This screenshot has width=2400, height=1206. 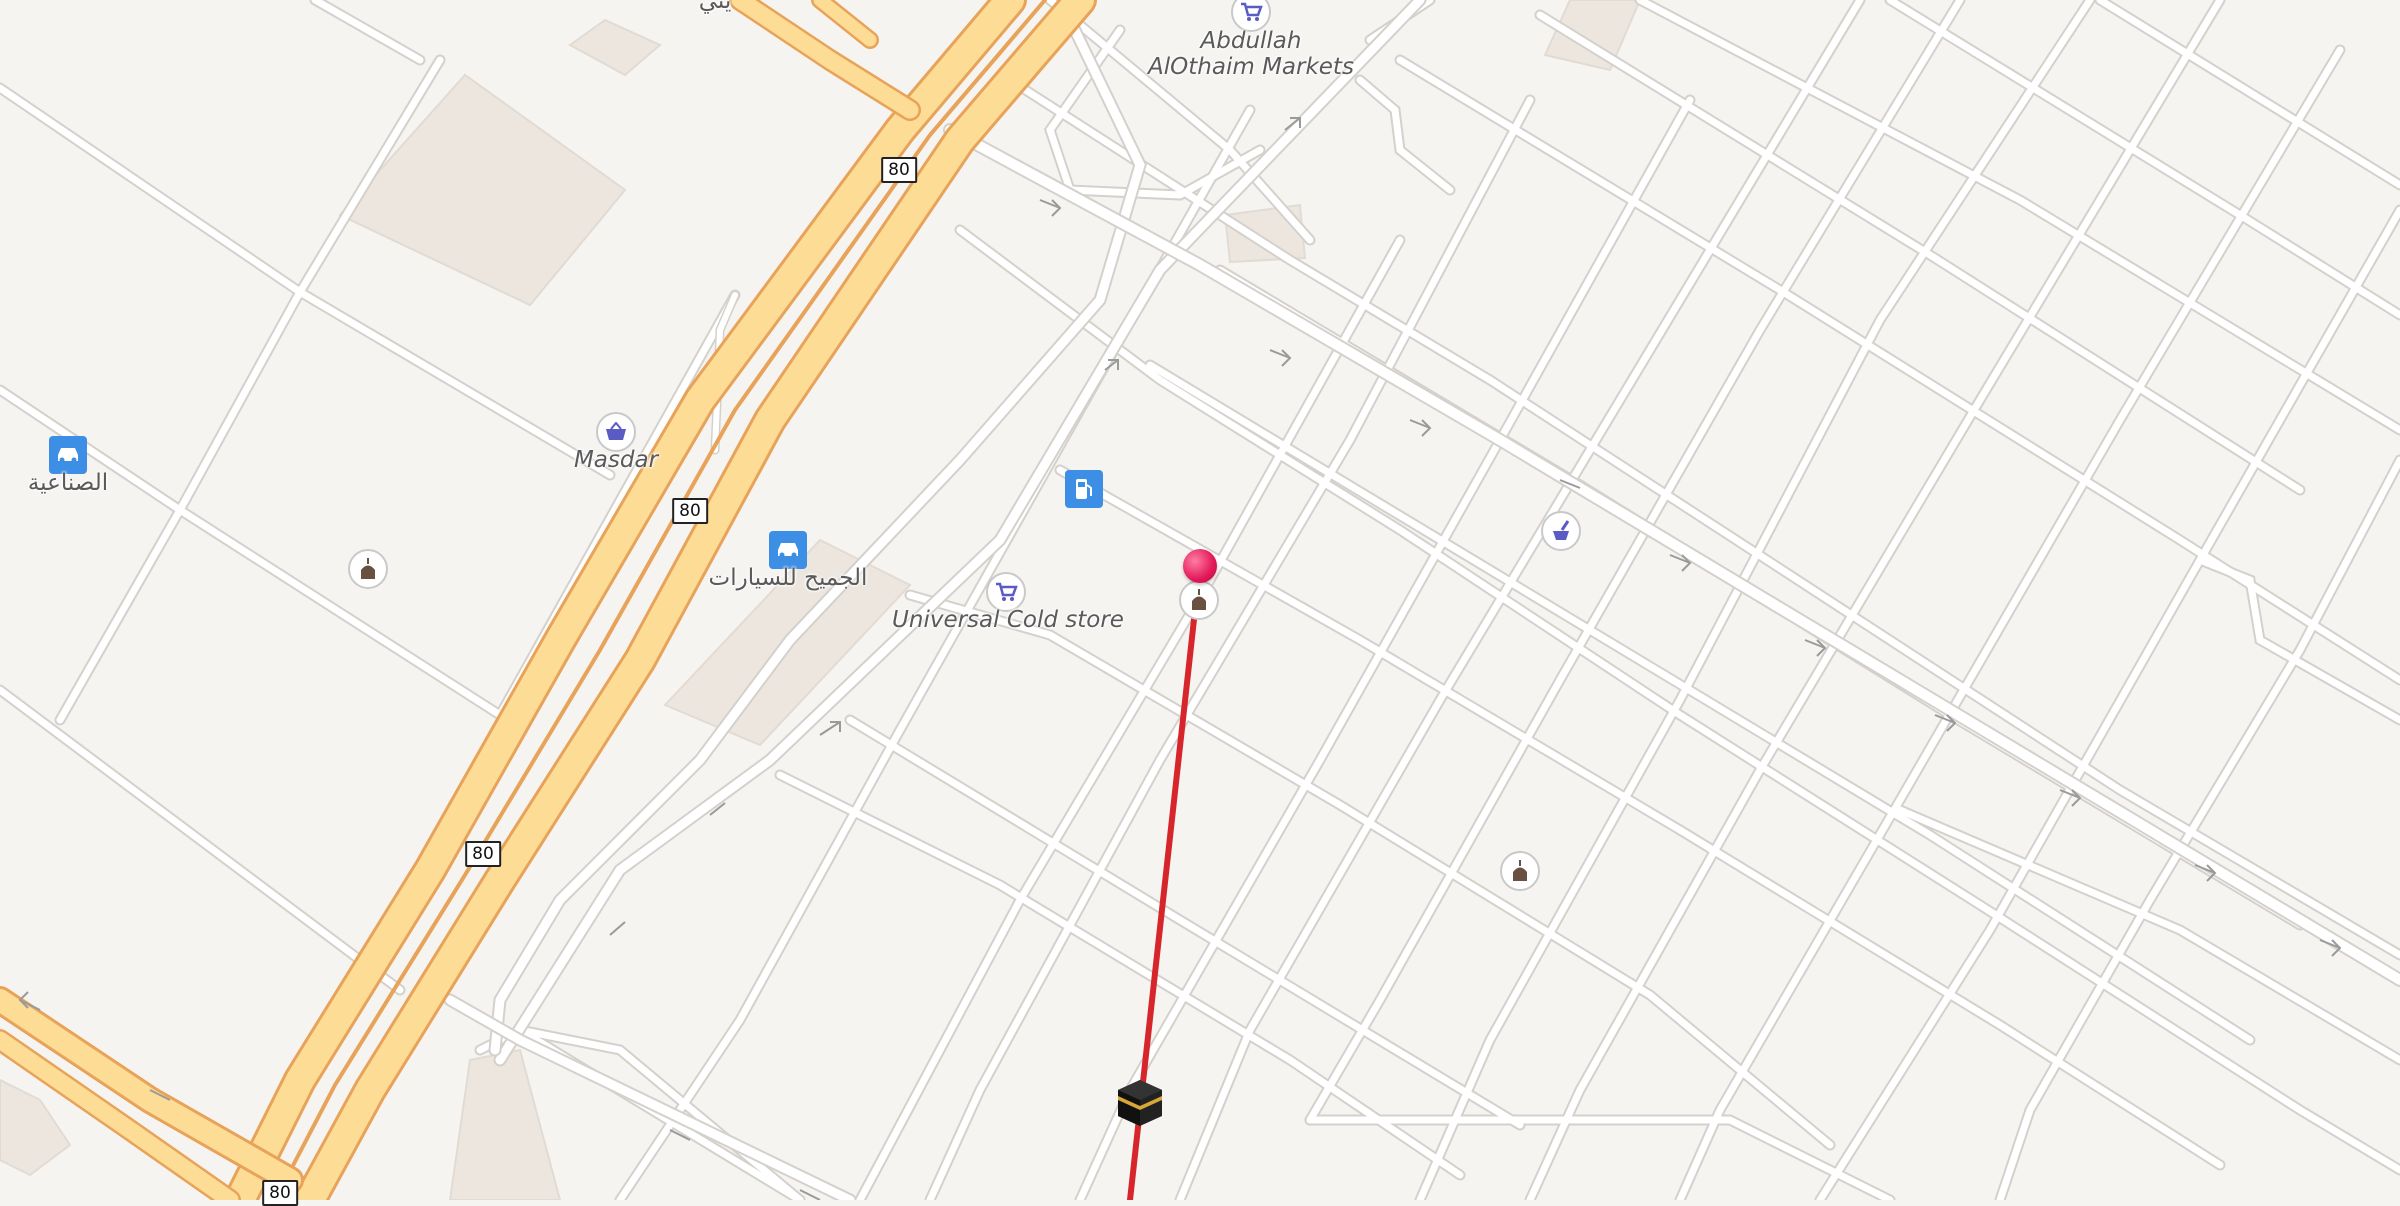 I want to click on shopping-basket-icon, so click(x=616, y=432).